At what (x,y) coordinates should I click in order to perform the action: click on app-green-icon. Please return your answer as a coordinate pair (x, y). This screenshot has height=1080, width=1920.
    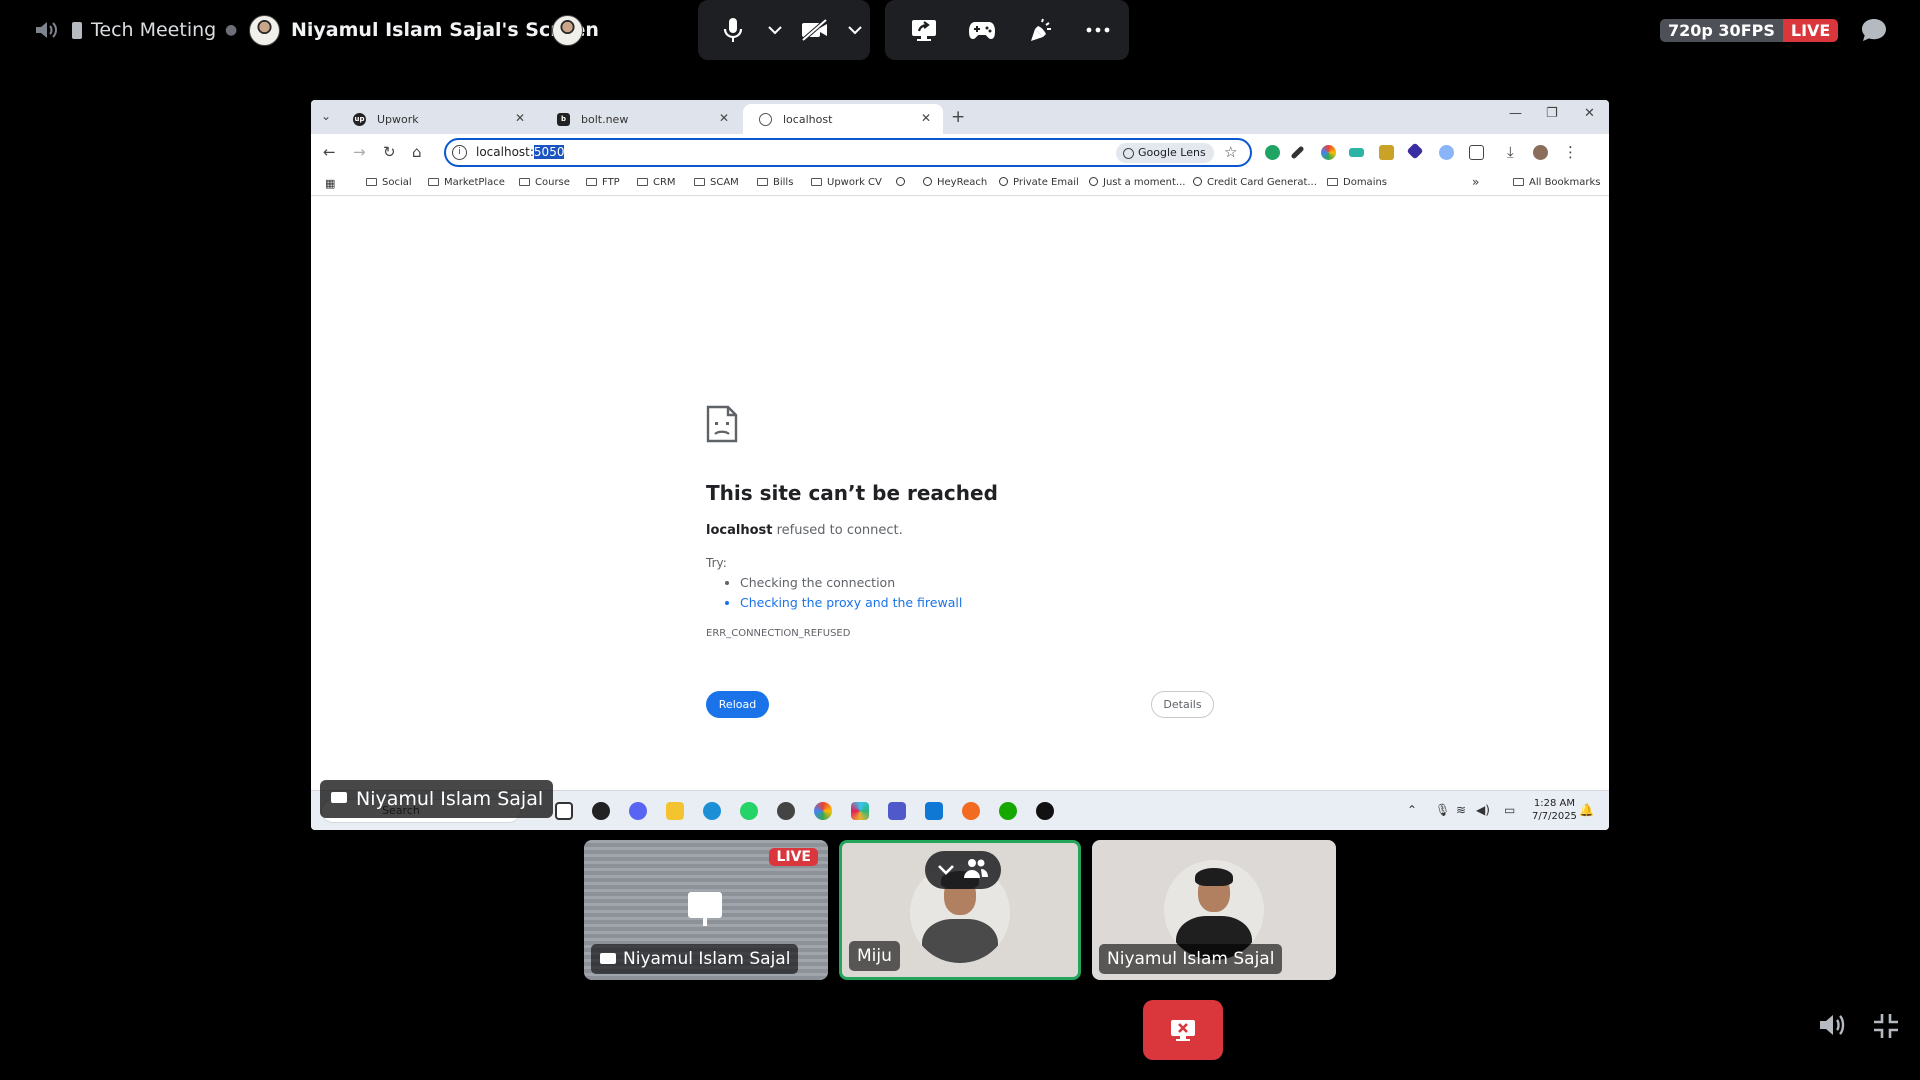
    Looking at the image, I should click on (1008, 811).